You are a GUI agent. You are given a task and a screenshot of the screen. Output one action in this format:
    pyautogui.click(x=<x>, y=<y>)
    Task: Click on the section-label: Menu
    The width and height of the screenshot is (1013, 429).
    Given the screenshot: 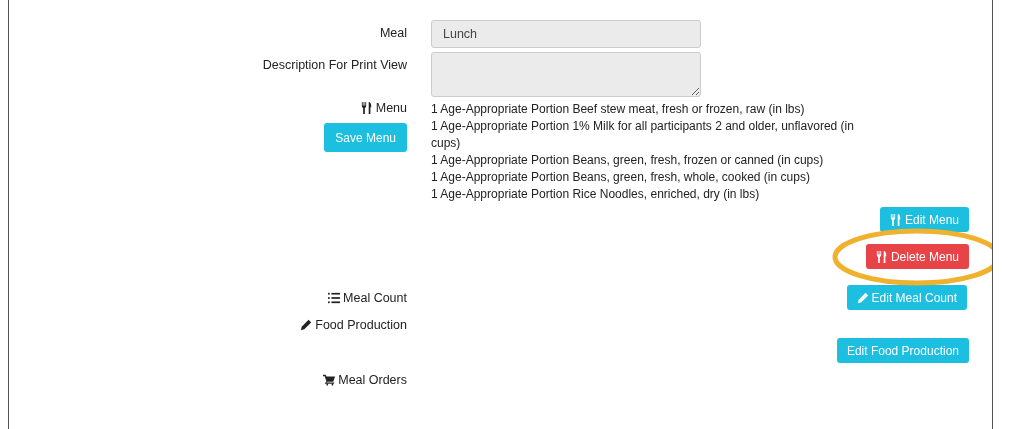 What is the action you would take?
    pyautogui.click(x=383, y=108)
    